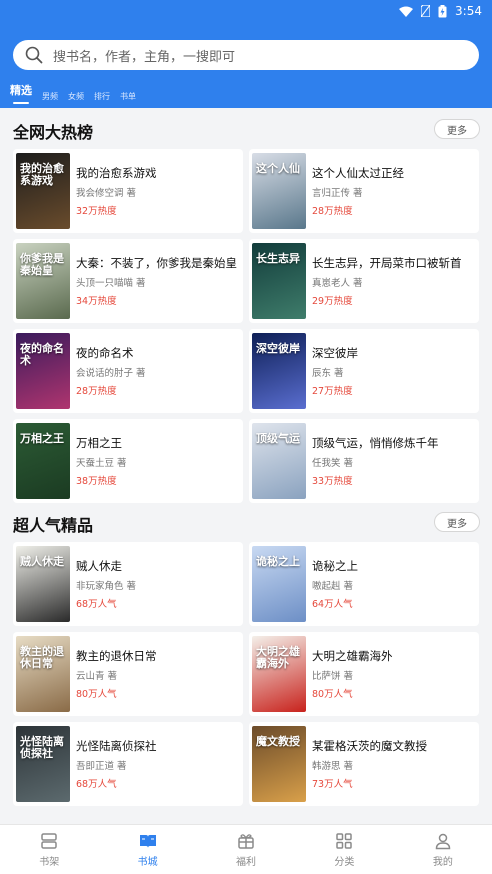 This screenshot has height=874, width=492. I want to click on book-cover: 大明之雄霸海外, so click(279, 674).